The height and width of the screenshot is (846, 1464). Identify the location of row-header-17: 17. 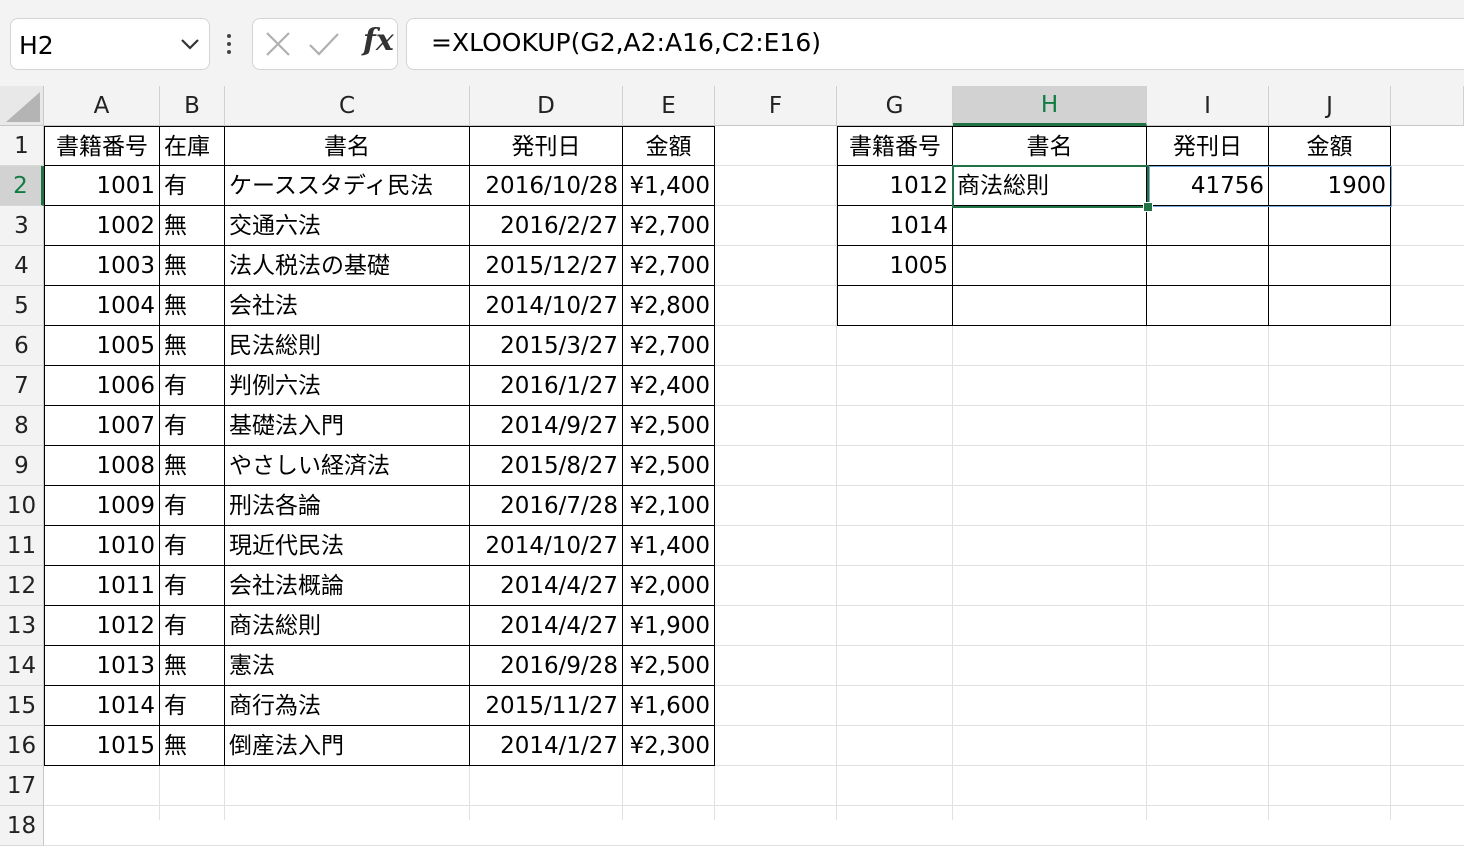
(22, 786).